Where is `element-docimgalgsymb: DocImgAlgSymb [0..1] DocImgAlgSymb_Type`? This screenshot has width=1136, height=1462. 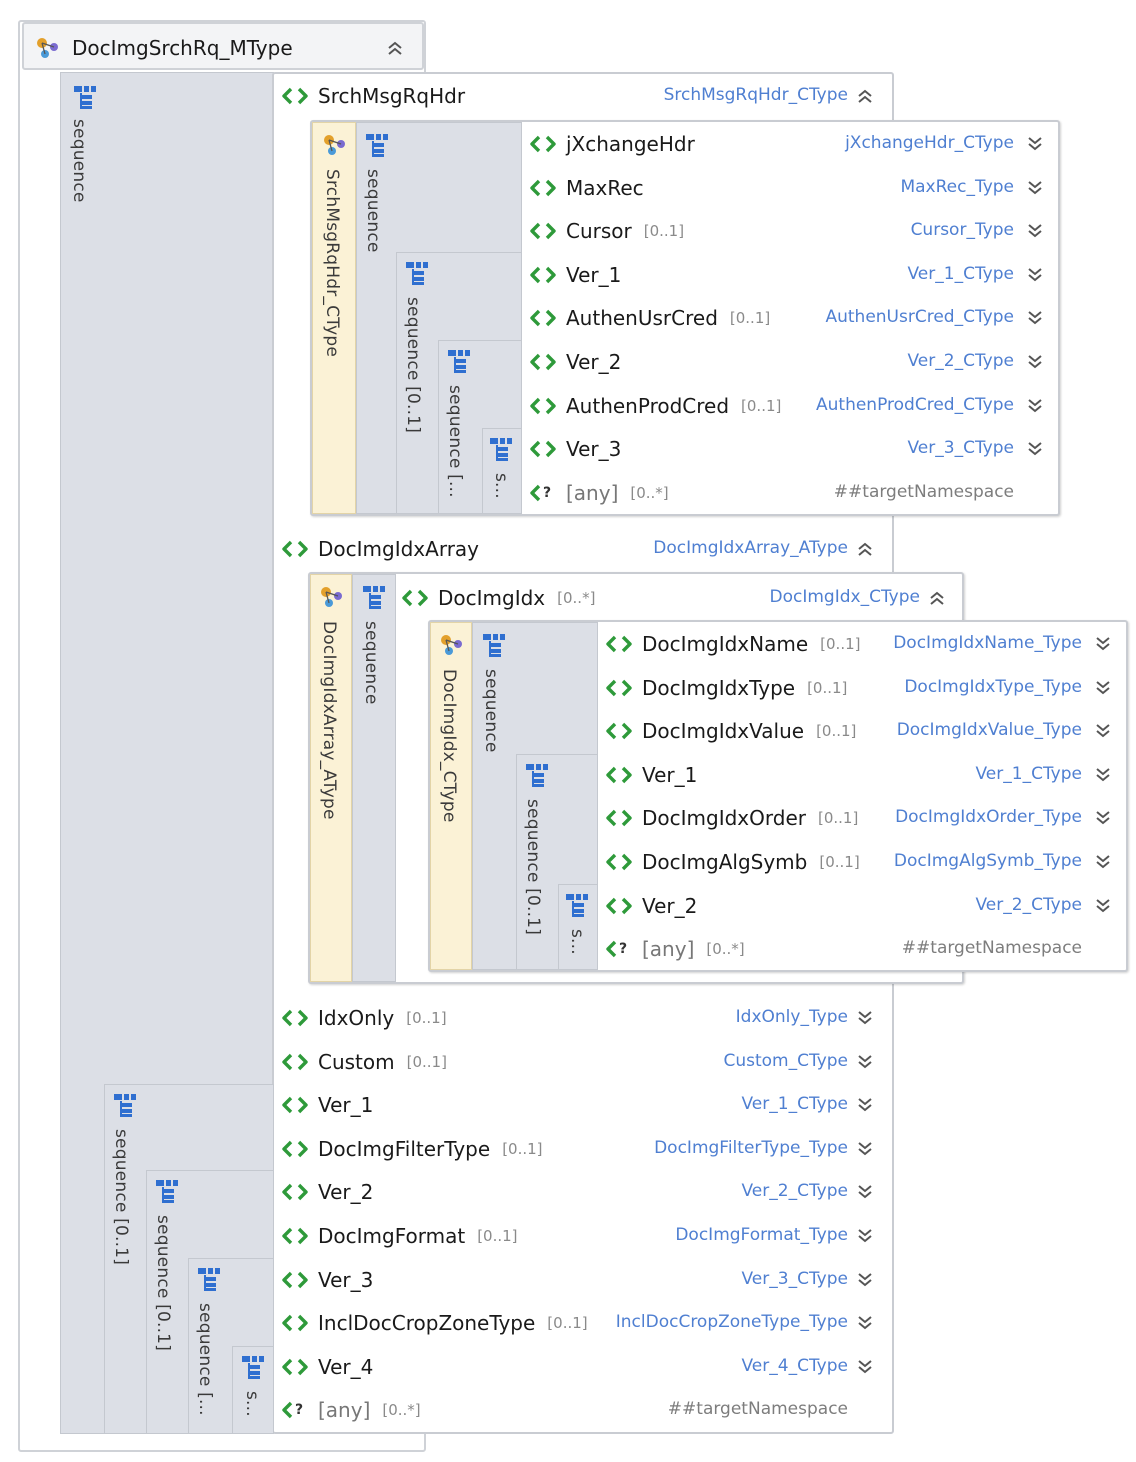 element-docimgalgsymb: DocImgAlgSymb [0..1] DocImgAlgSymb_Type is located at coordinates (866, 862).